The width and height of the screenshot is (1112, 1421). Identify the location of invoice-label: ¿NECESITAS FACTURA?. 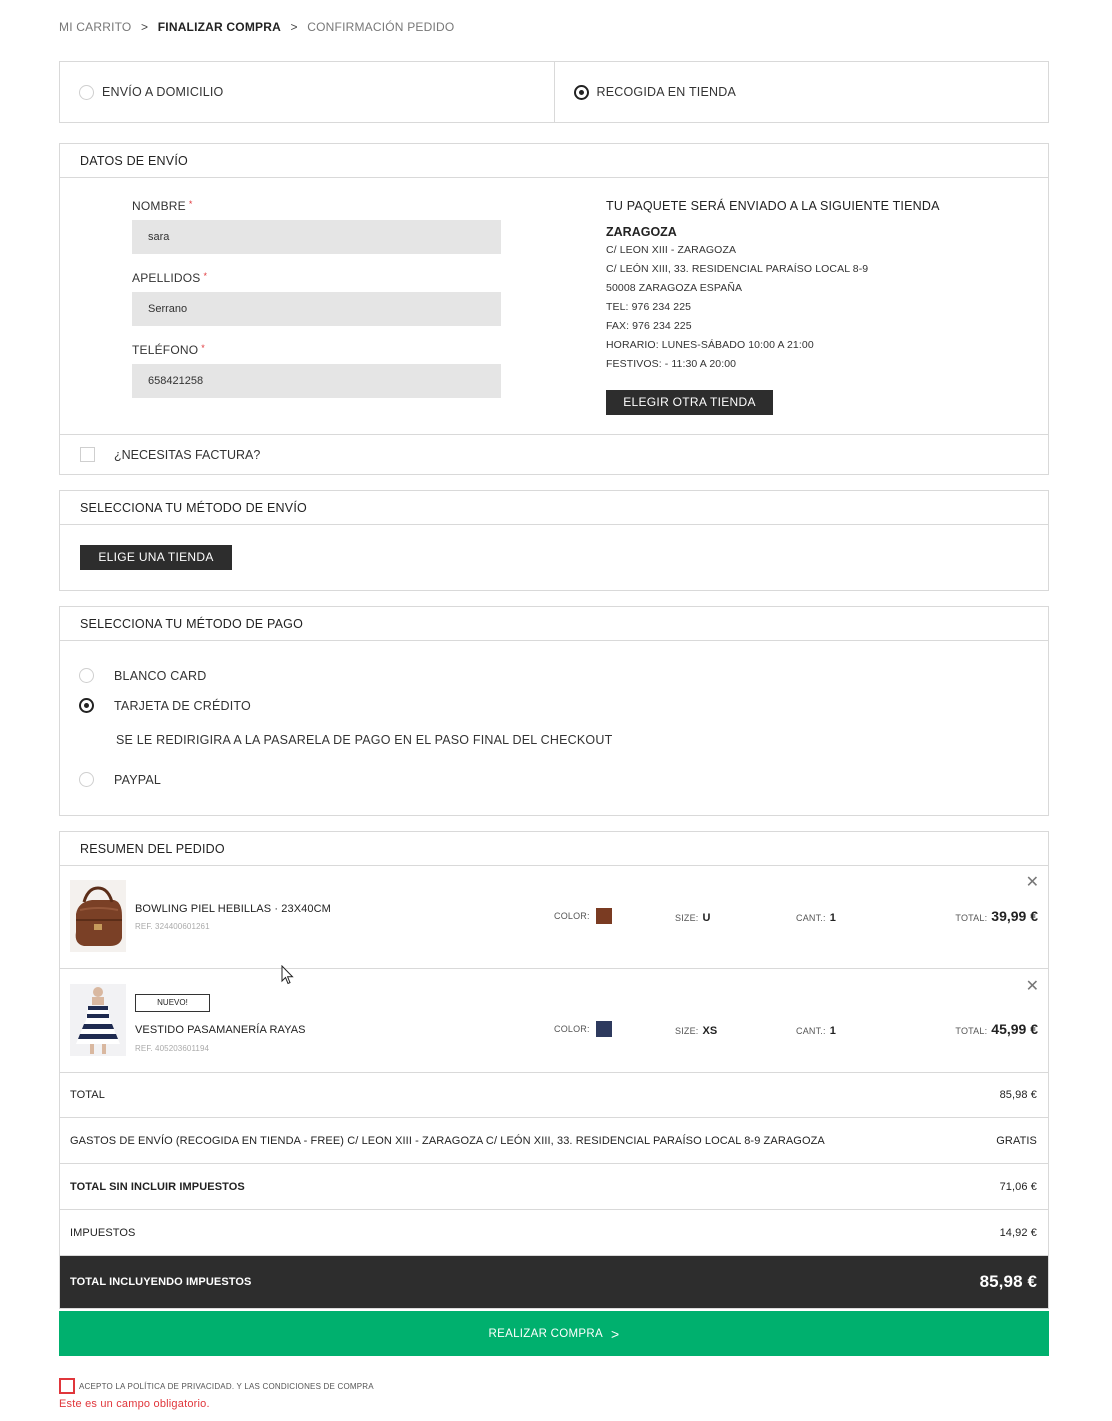
(187, 454).